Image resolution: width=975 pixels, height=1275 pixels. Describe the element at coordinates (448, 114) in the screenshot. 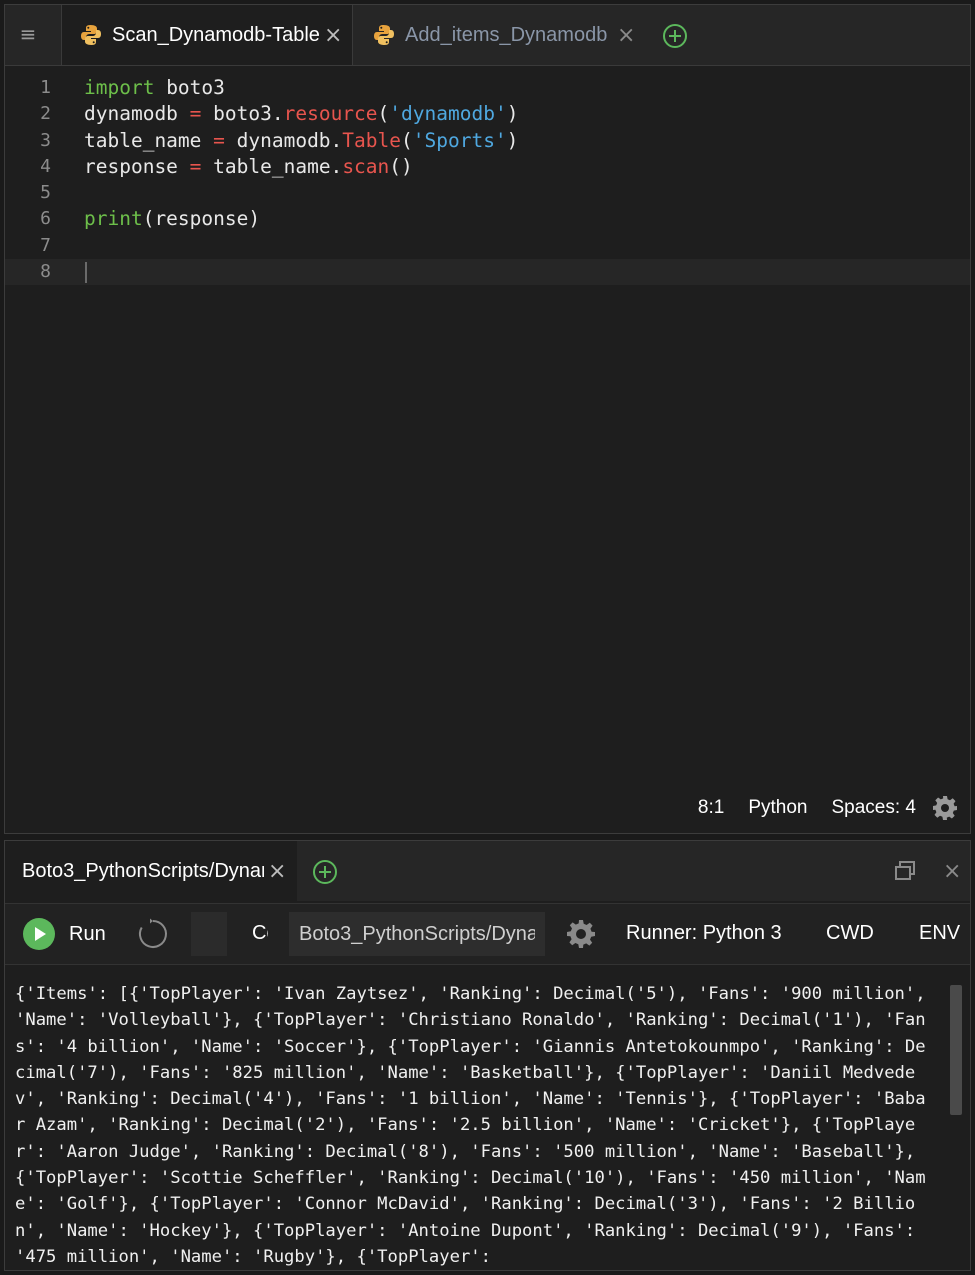

I see `code-token: 'dynamodb'` at that location.